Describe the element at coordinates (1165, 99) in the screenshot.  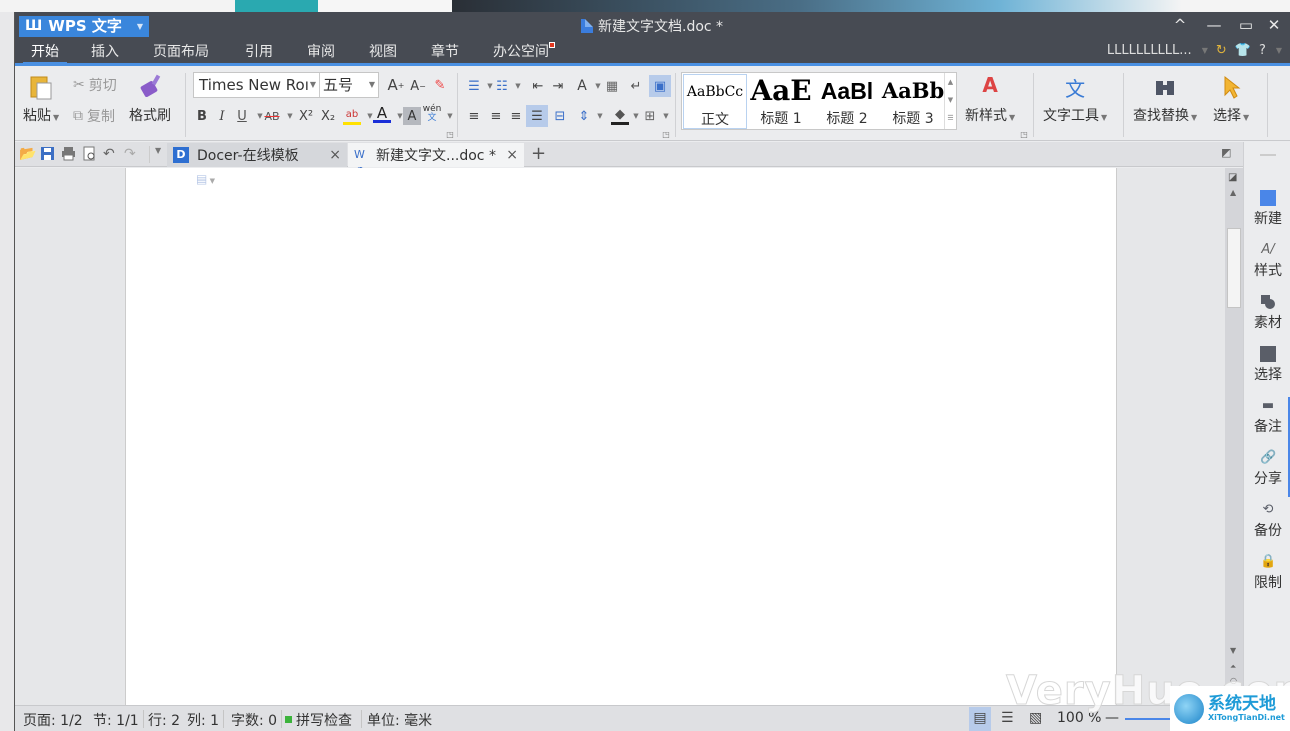
I see `find-replace-button: 查找替换 ▼` at that location.